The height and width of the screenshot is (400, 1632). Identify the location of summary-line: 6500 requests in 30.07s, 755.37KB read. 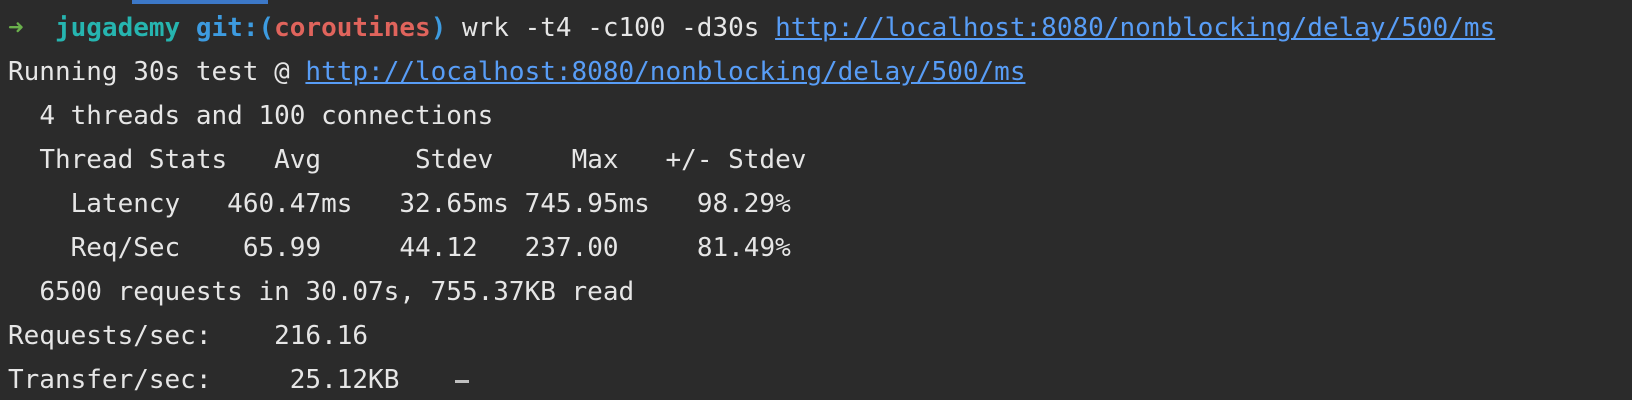
(816, 292).